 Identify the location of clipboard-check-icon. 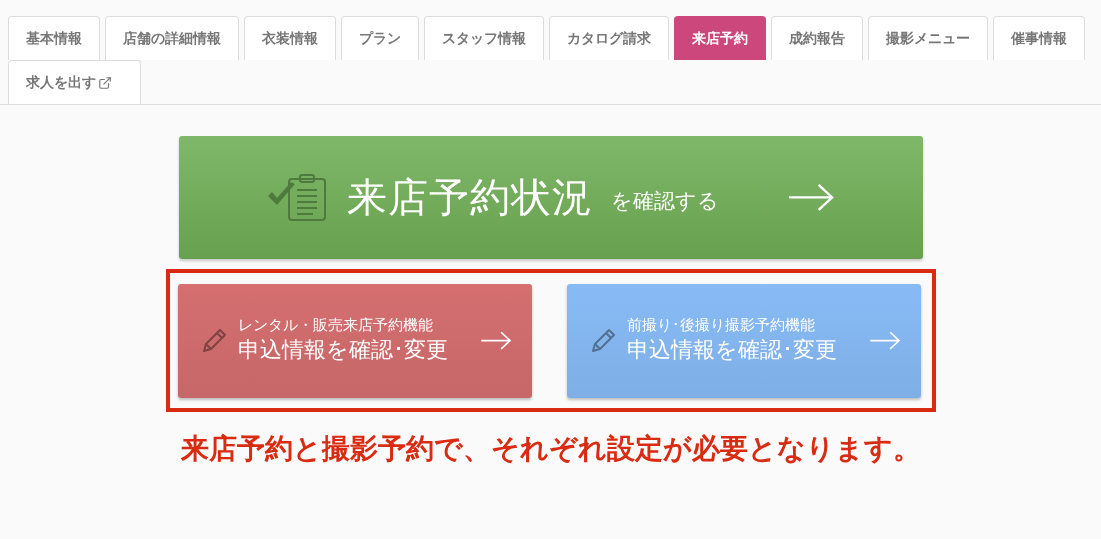
(297, 197).